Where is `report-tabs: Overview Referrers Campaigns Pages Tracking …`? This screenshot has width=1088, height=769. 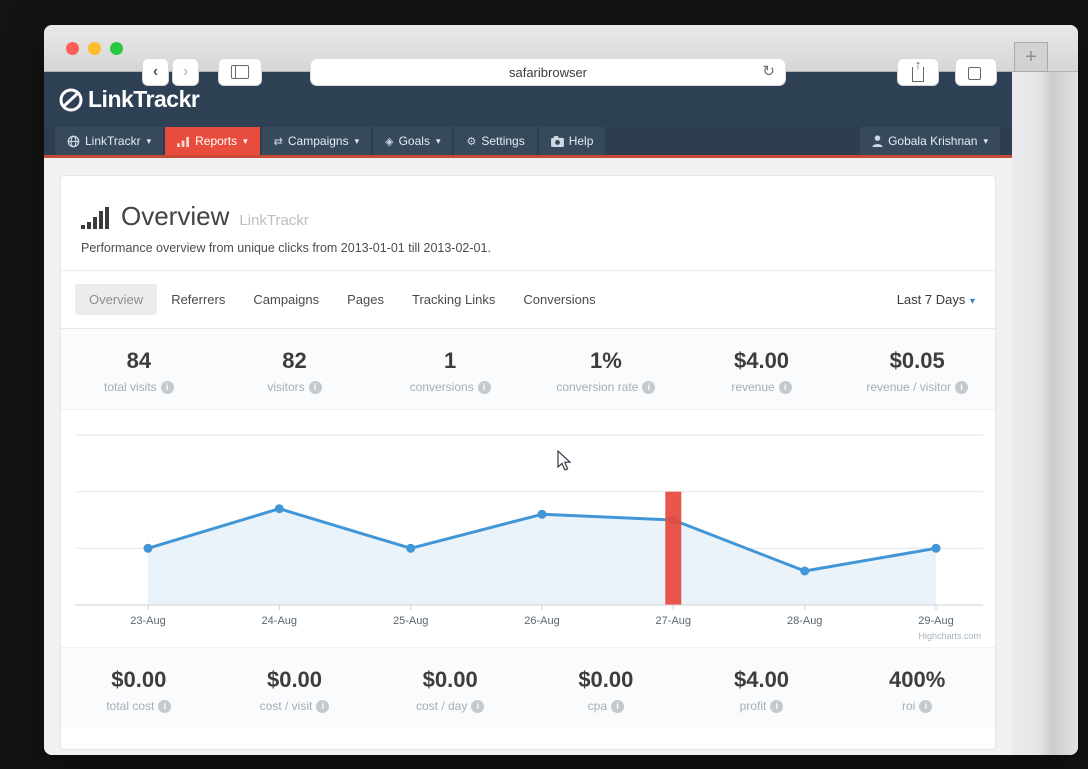
report-tabs: Overview Referrers Campaigns Pages Tracking … is located at coordinates (528, 300).